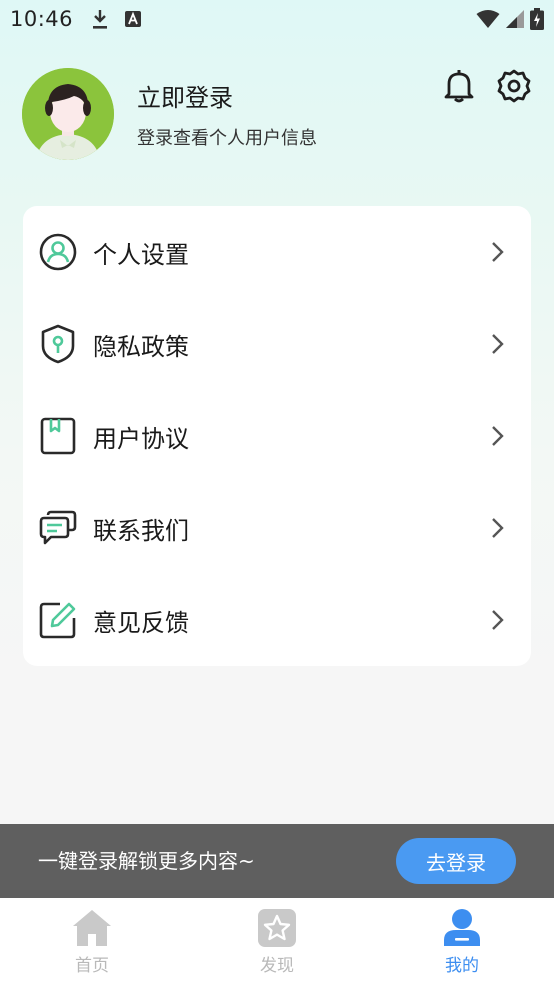  What do you see at coordinates (92, 928) in the screenshot?
I see `home-icon` at bounding box center [92, 928].